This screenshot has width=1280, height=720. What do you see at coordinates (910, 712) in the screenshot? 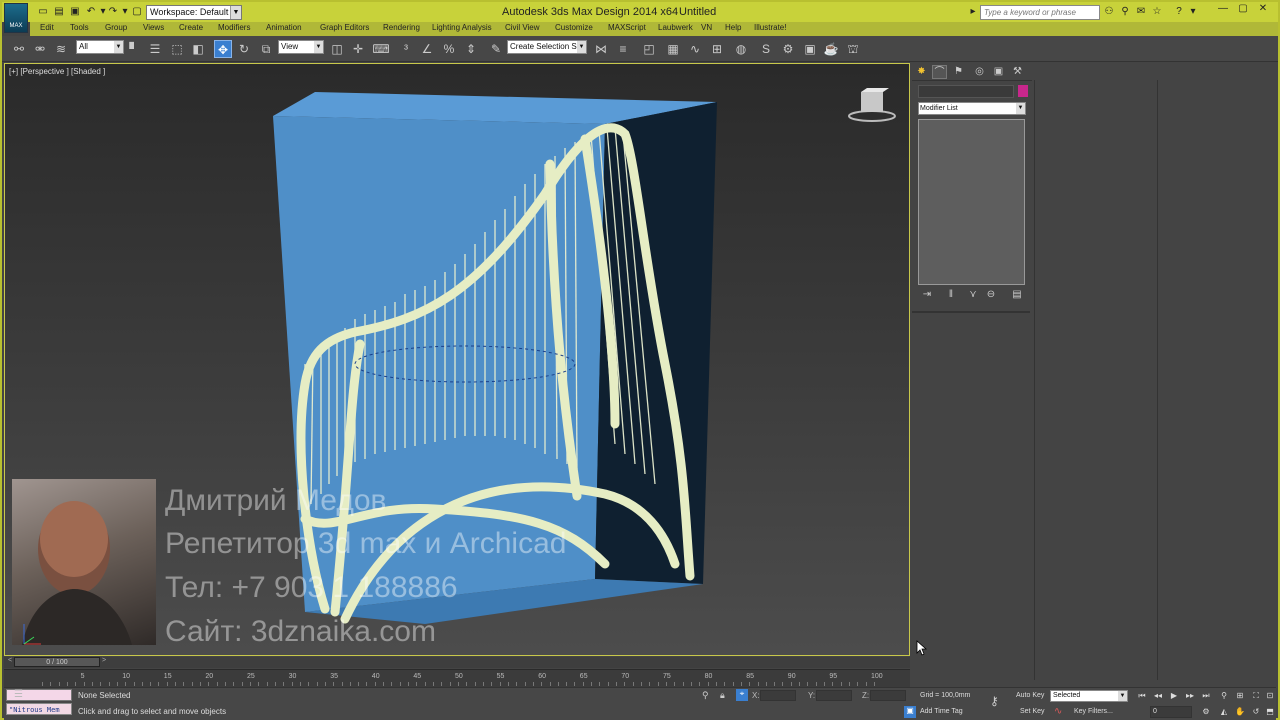
I see `time-tag-icon: ▣` at bounding box center [910, 712].